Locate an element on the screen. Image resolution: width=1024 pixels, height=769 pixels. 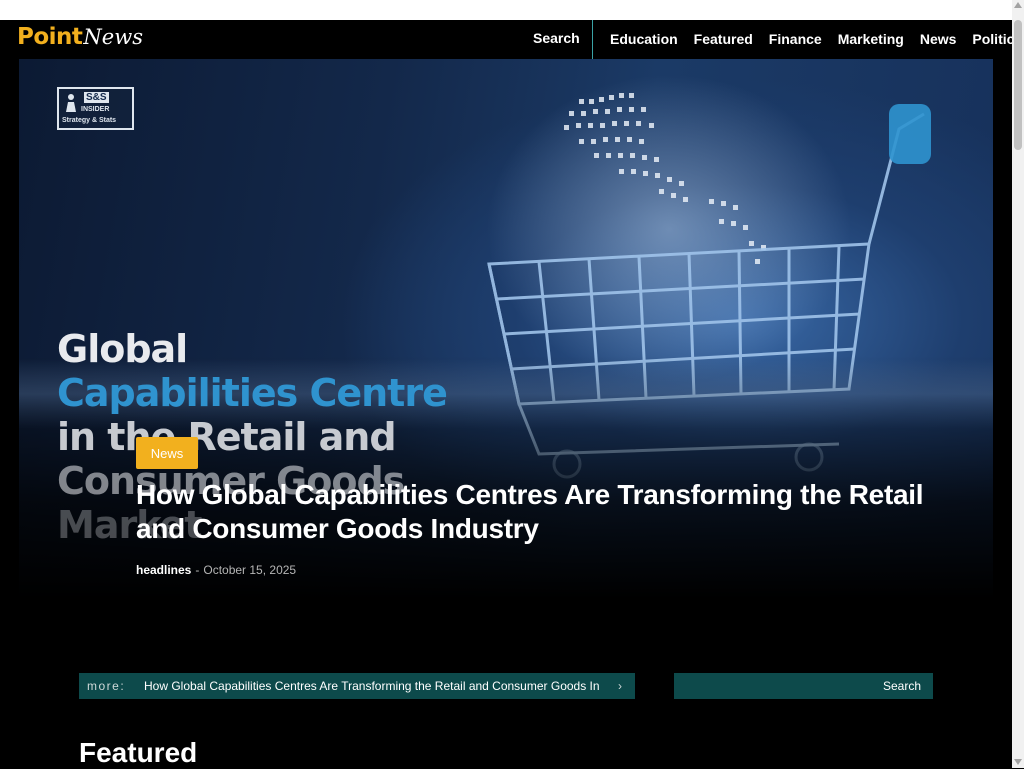
scrollbar-thumb is located at coordinates (1018, 85).